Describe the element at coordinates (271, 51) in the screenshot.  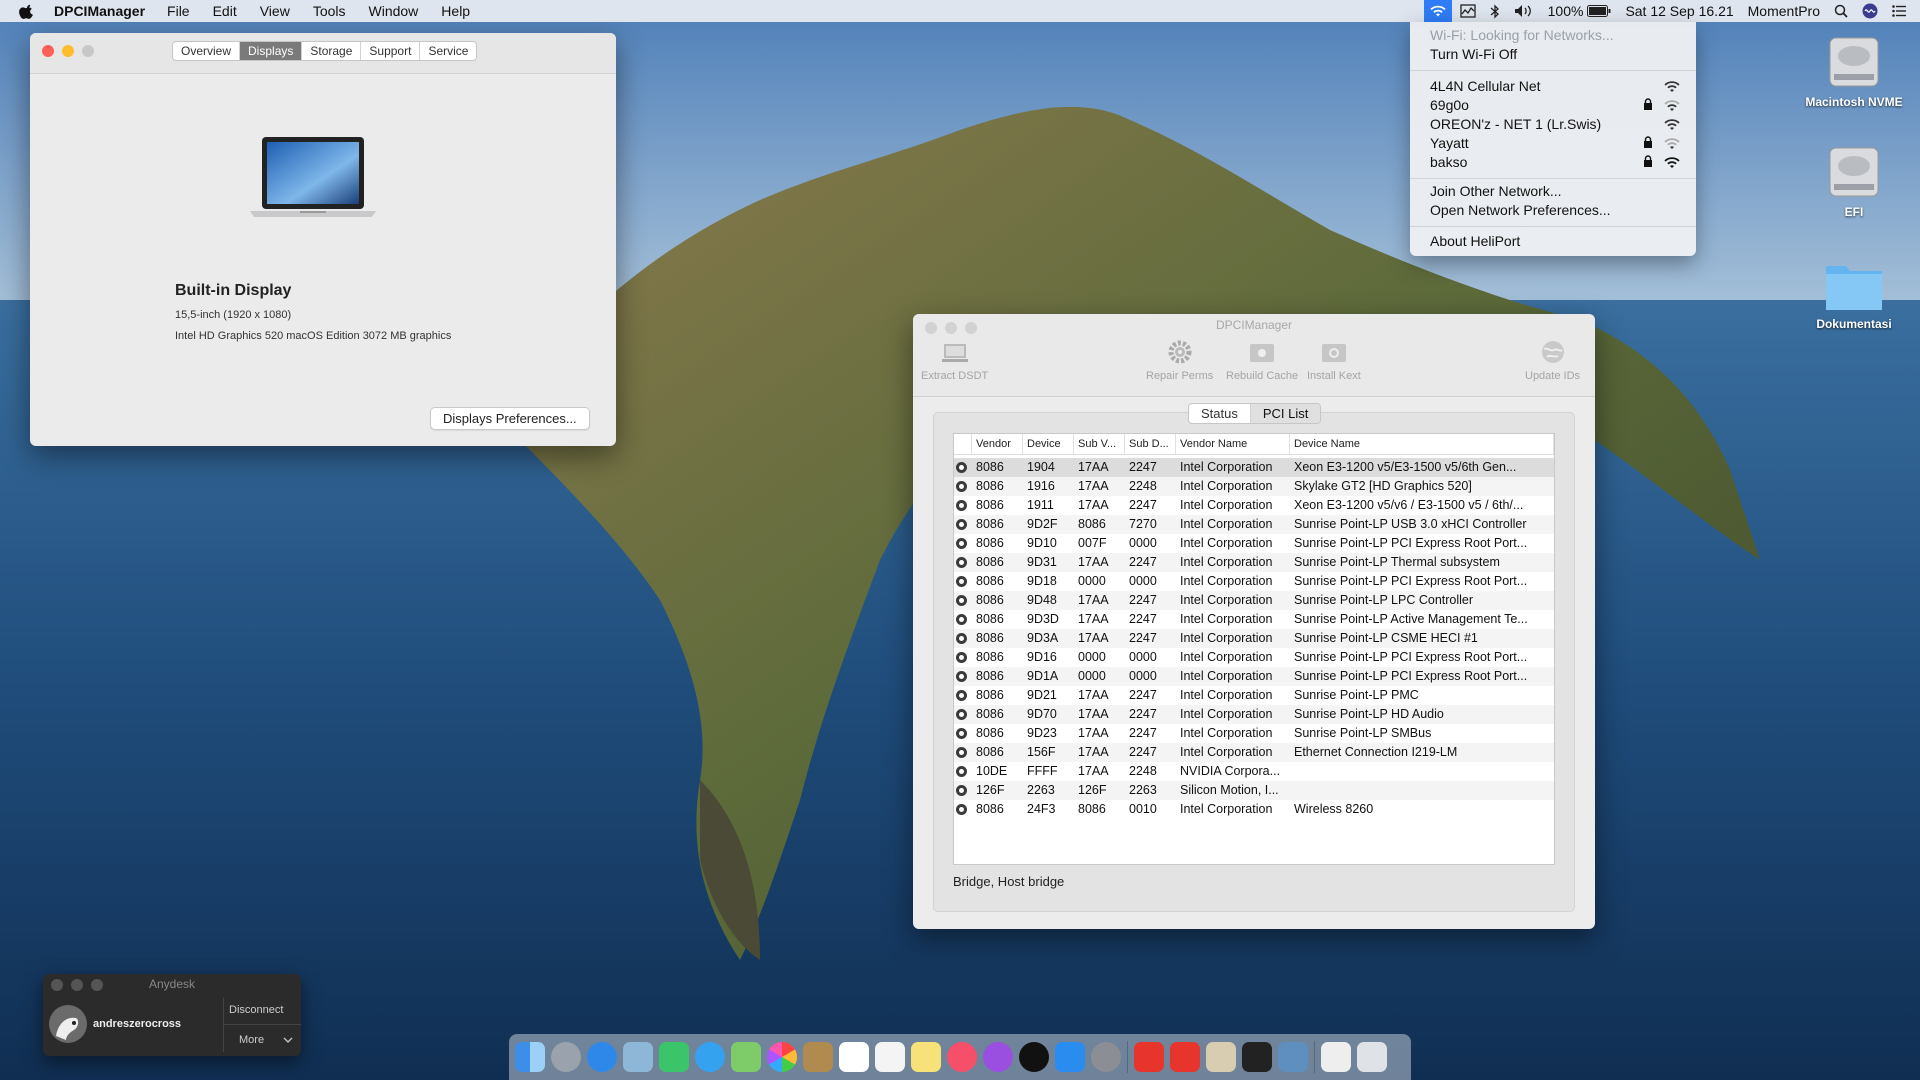
I see `tab-displays: Displays` at that location.